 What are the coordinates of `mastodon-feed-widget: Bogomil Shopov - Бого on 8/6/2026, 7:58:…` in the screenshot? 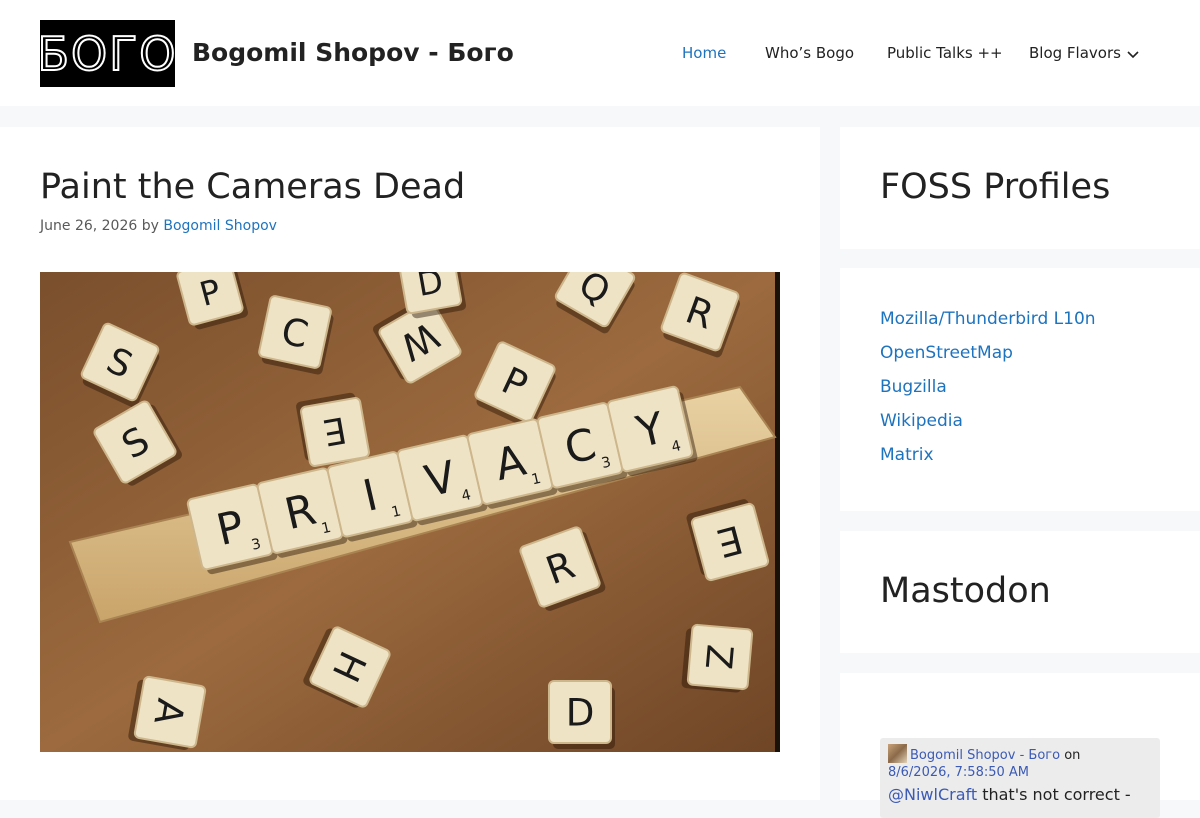 It's located at (1020, 745).